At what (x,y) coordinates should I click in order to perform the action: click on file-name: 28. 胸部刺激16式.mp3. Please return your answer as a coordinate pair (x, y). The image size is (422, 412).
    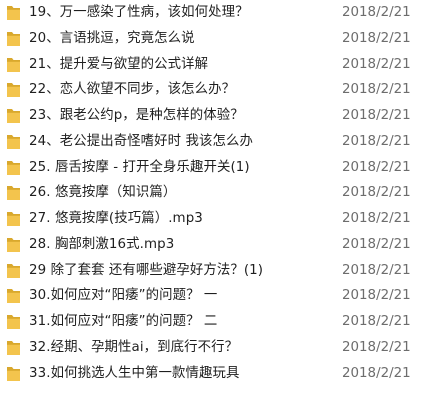
    Looking at the image, I should click on (102, 244).